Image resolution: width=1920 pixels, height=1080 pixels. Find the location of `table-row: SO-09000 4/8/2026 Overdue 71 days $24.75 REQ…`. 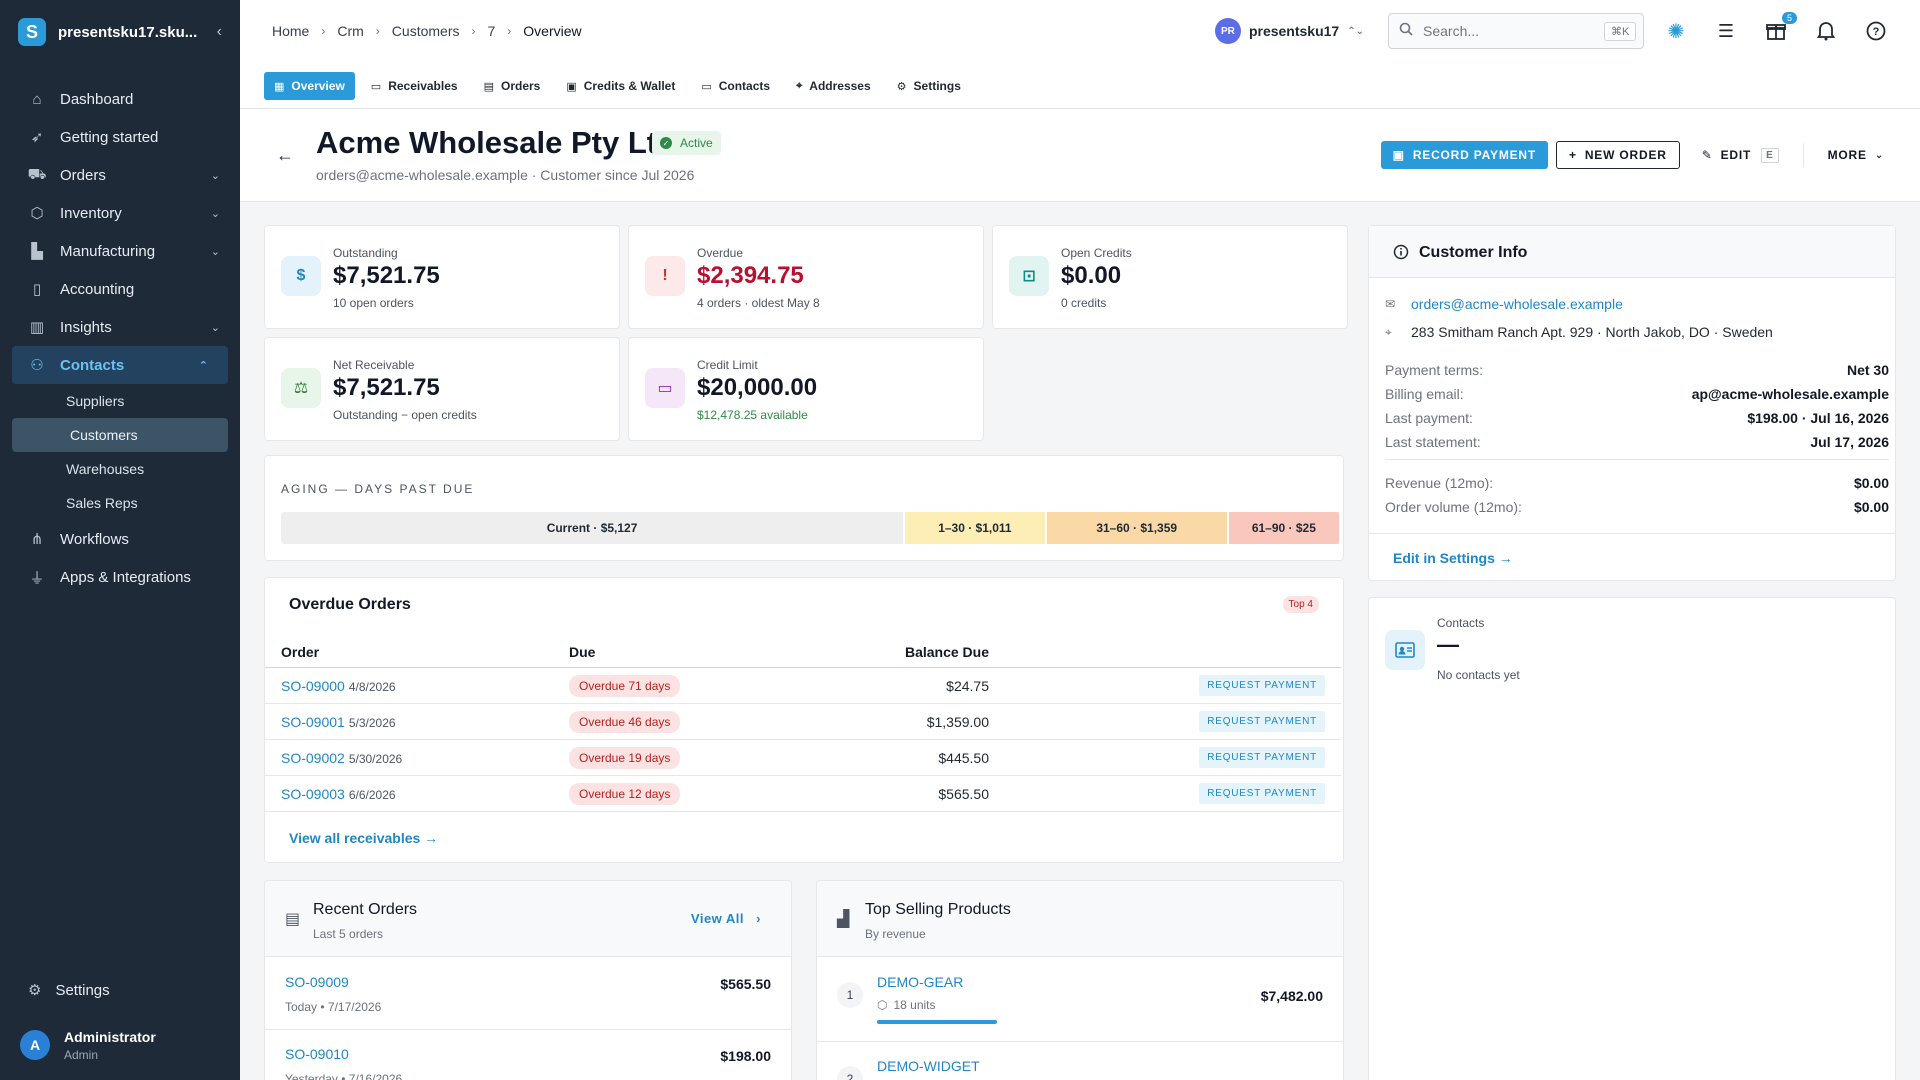

table-row: SO-09000 4/8/2026 Overdue 71 days $24.75 REQ… is located at coordinates (803, 686).